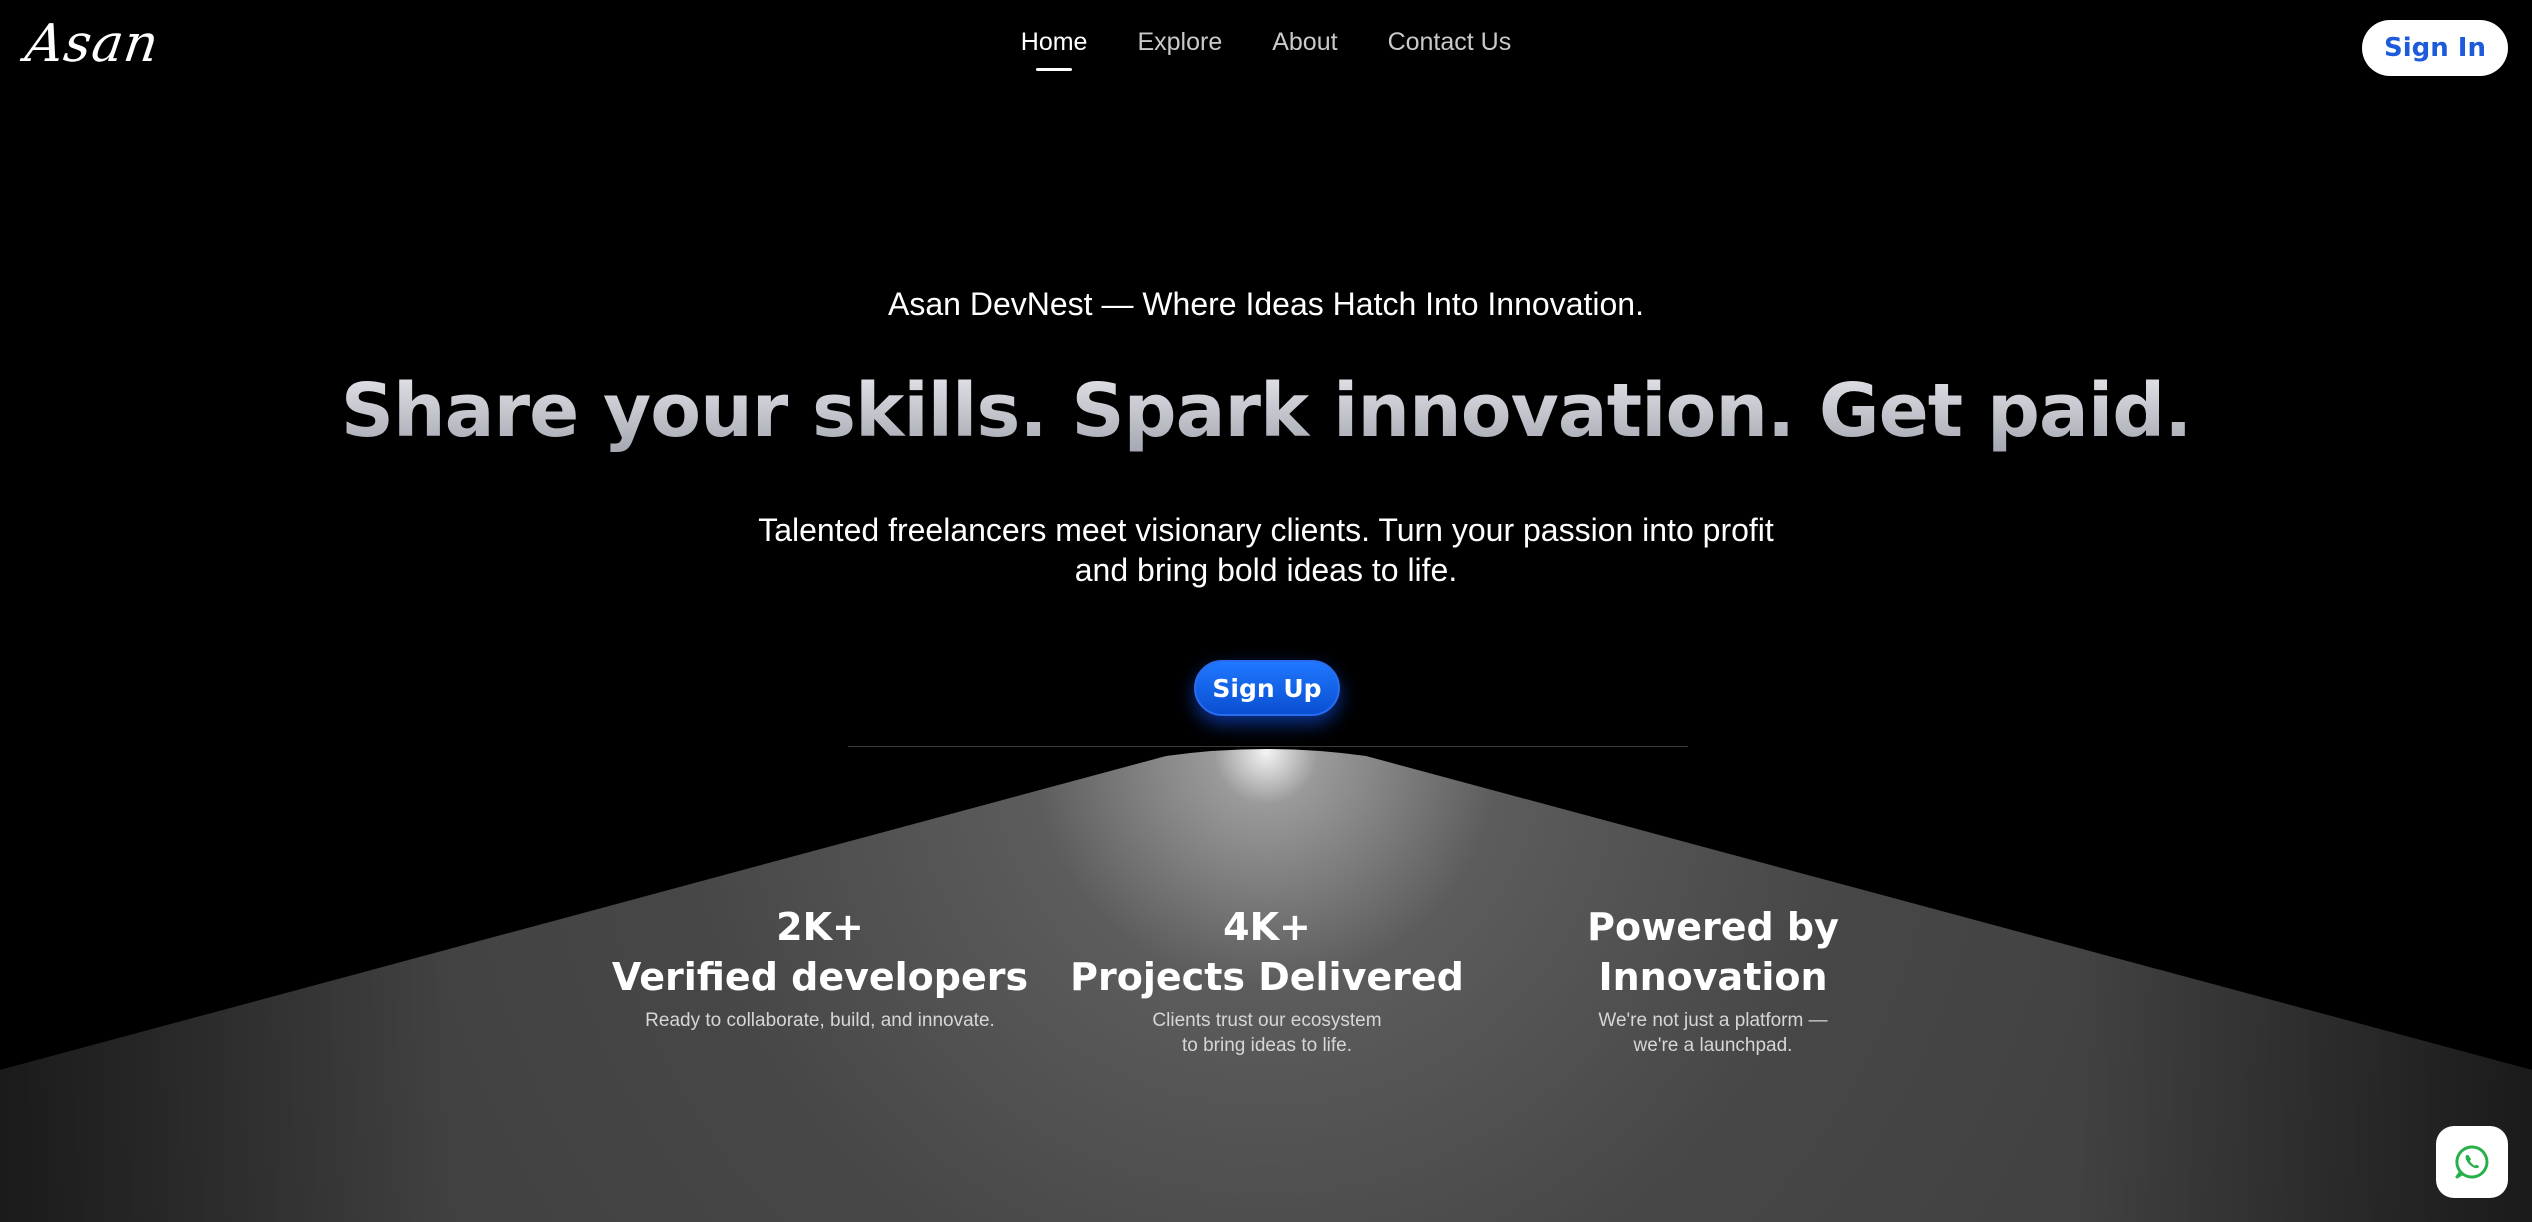  I want to click on whatsapp-icon, so click(2472, 1162).